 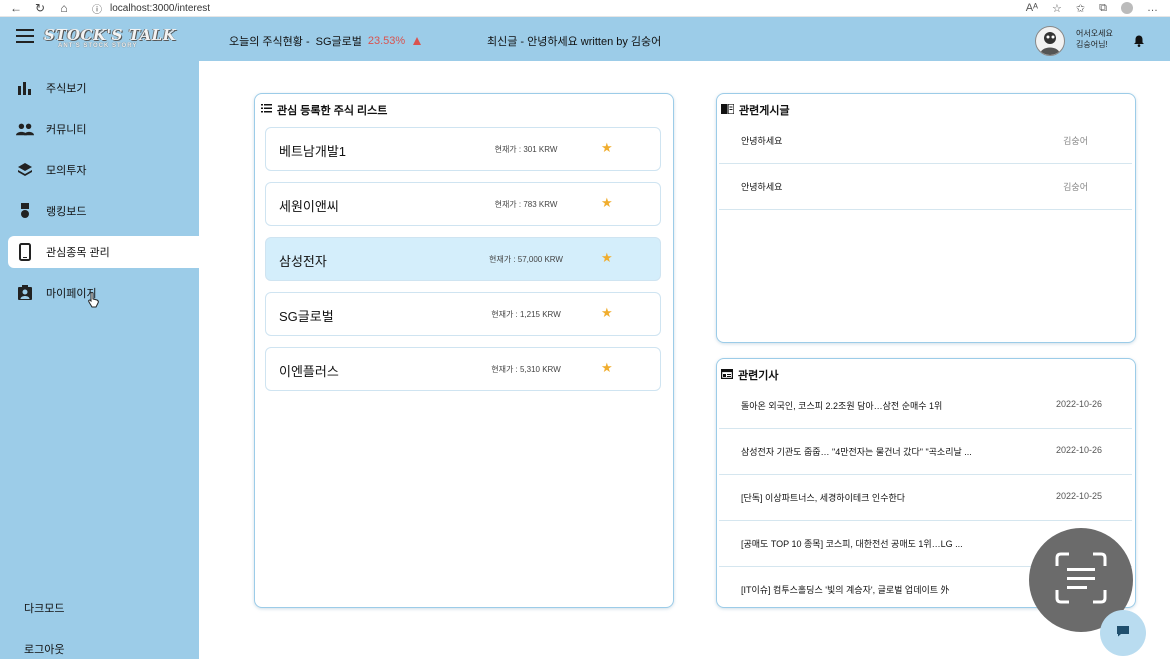 What do you see at coordinates (925, 498) in the screenshot?
I see `news-row: [단독] 이상파트너스, 세경하이테크 인수한다 2022-10-25` at bounding box center [925, 498].